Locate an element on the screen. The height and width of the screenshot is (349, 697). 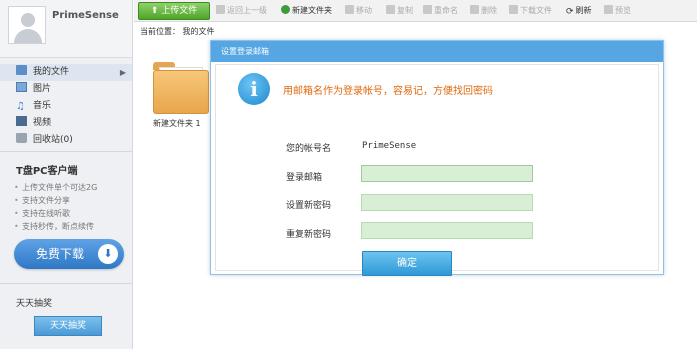
rename-button: 重命名 is located at coordinates (440, 11).